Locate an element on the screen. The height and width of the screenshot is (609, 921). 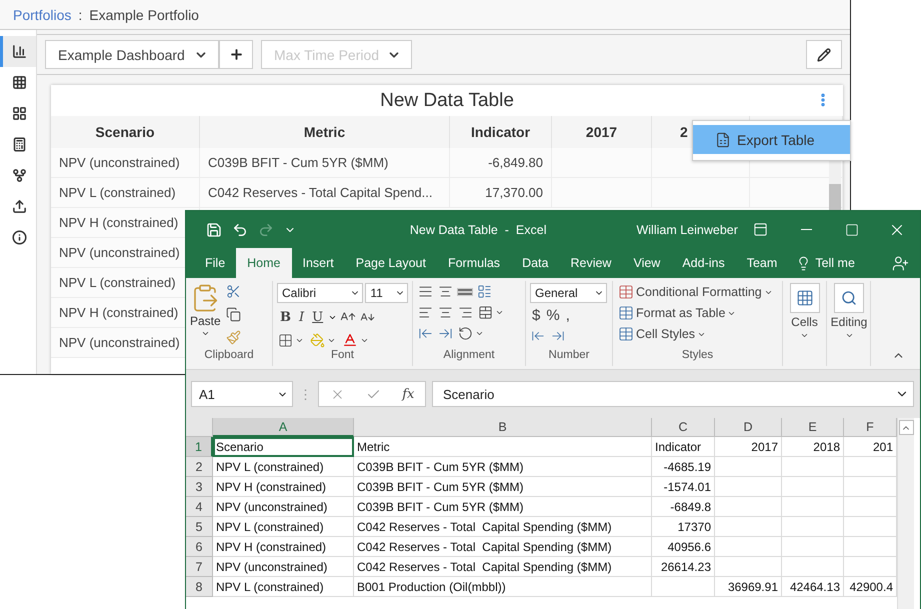
user-name: William Leinweber is located at coordinates (687, 229).